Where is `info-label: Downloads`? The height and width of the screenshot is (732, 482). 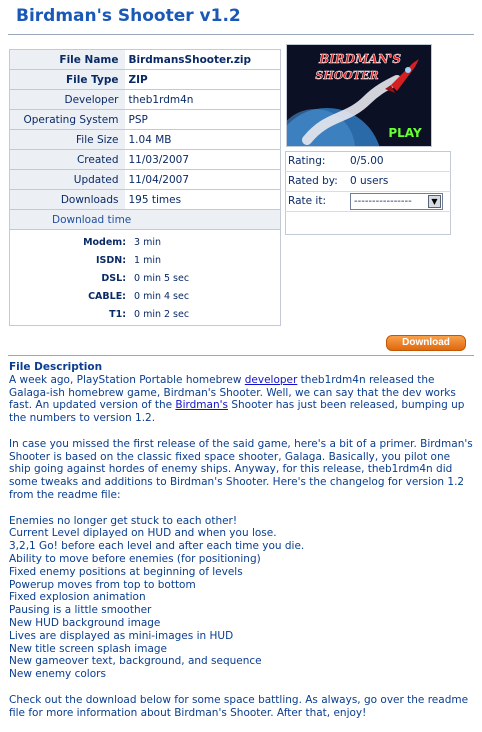 info-label: Downloads is located at coordinates (67, 199).